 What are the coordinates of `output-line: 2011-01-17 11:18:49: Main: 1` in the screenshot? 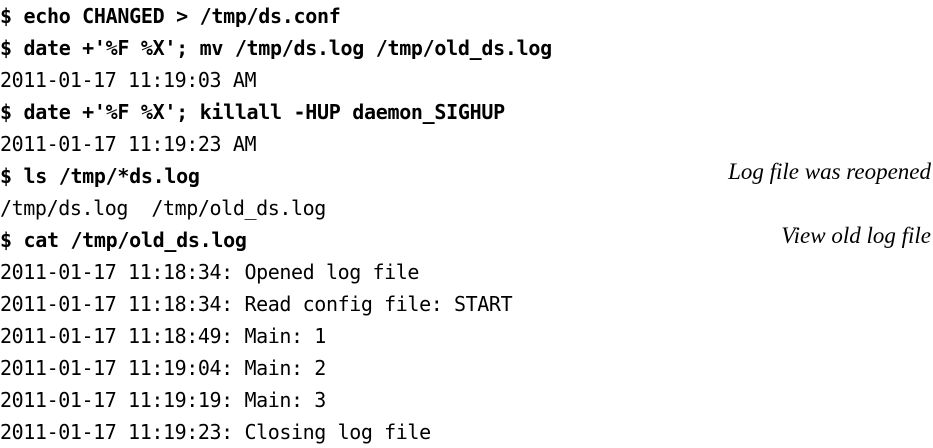 It's located at (163, 336).